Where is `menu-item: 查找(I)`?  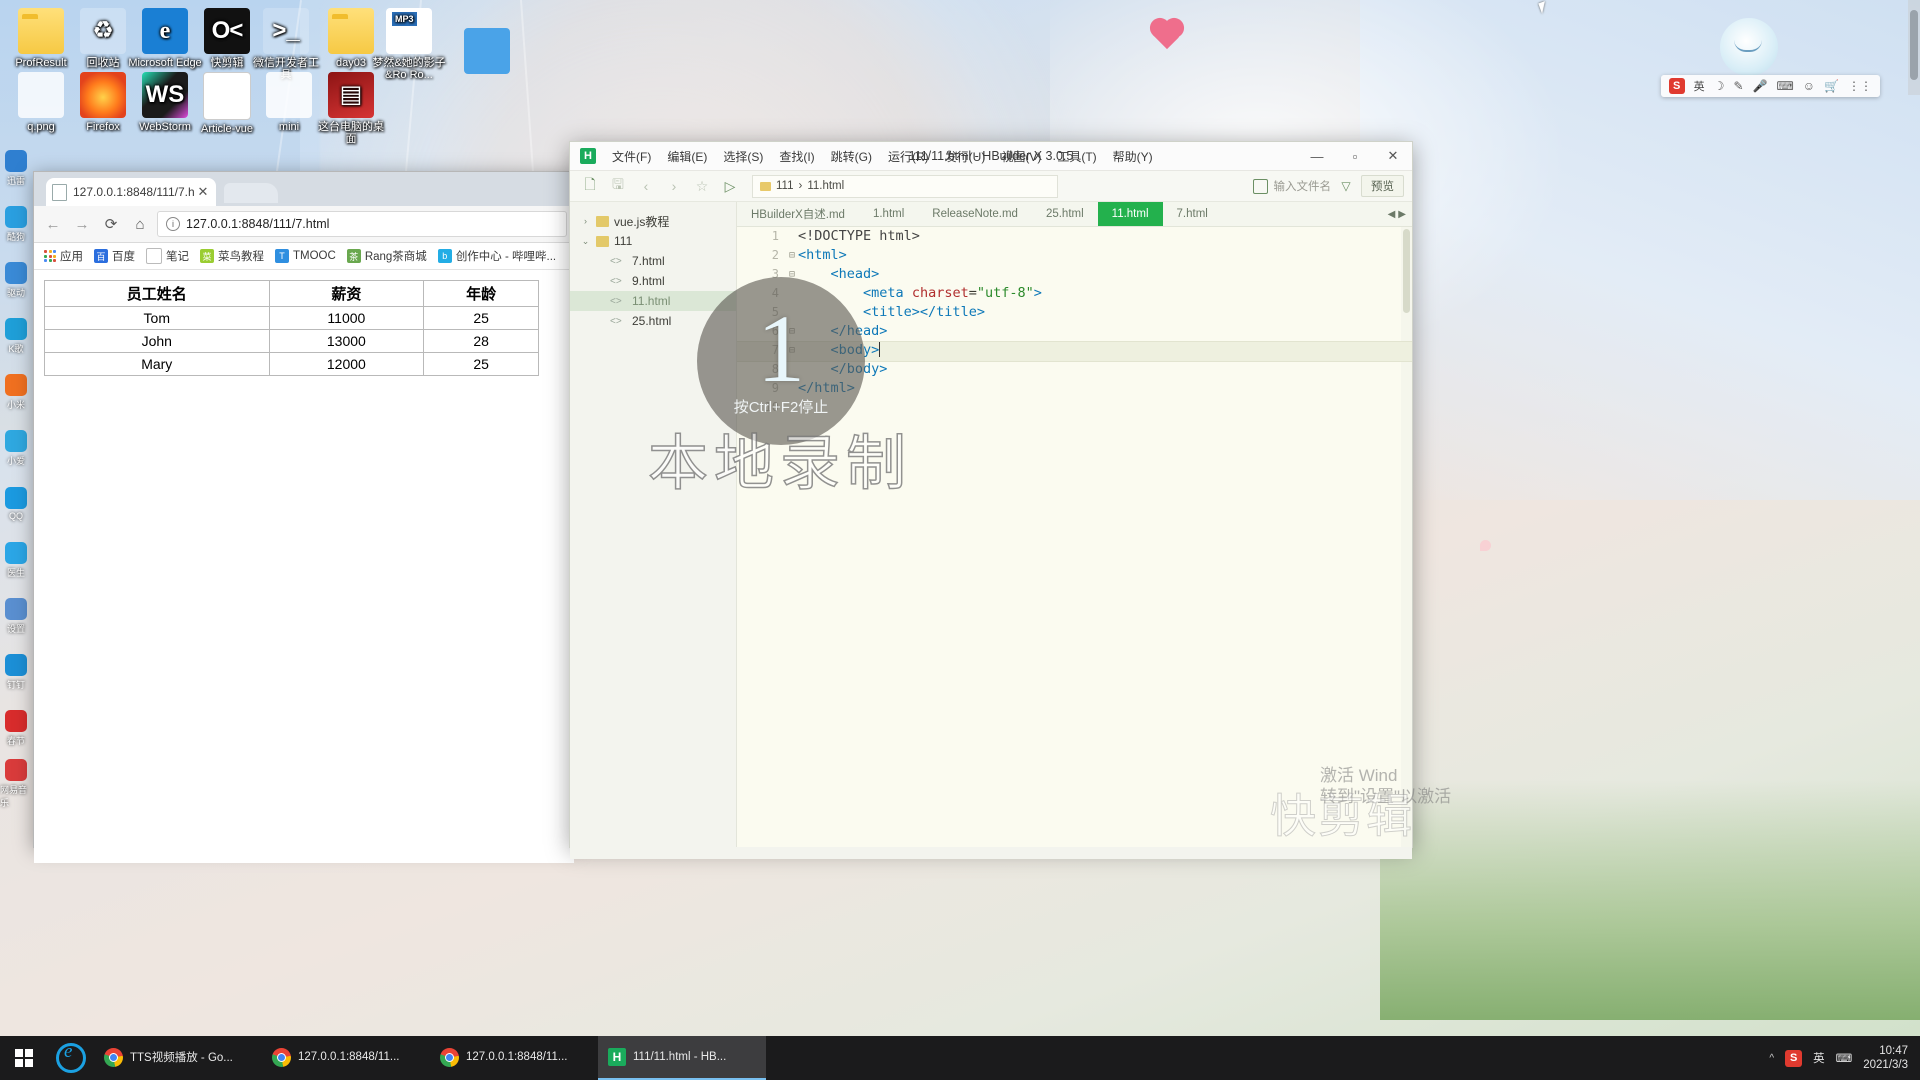 menu-item: 查找(I) is located at coordinates (796, 156).